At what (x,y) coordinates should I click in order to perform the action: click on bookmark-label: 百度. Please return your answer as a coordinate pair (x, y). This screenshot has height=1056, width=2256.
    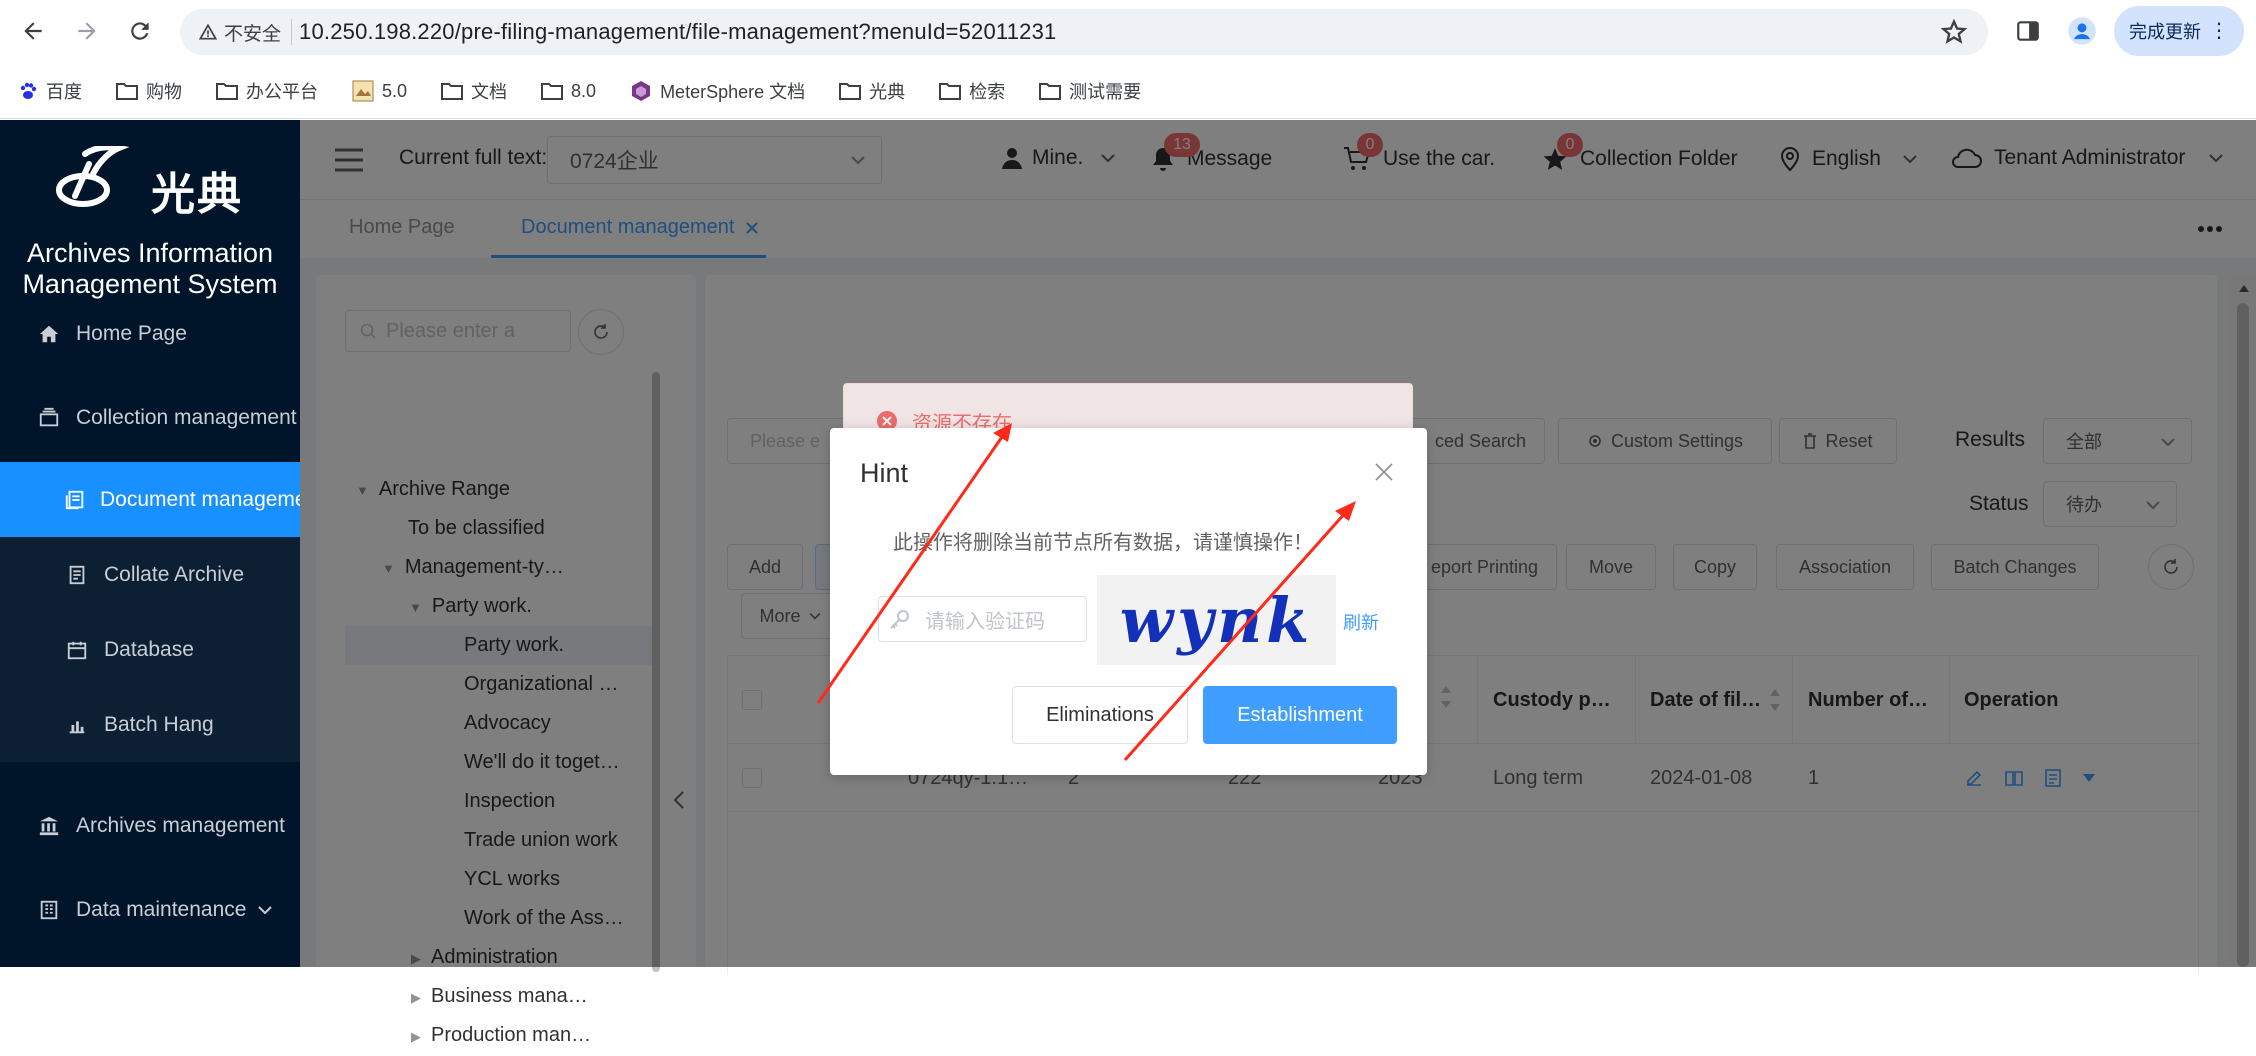
    Looking at the image, I should click on (64, 92).